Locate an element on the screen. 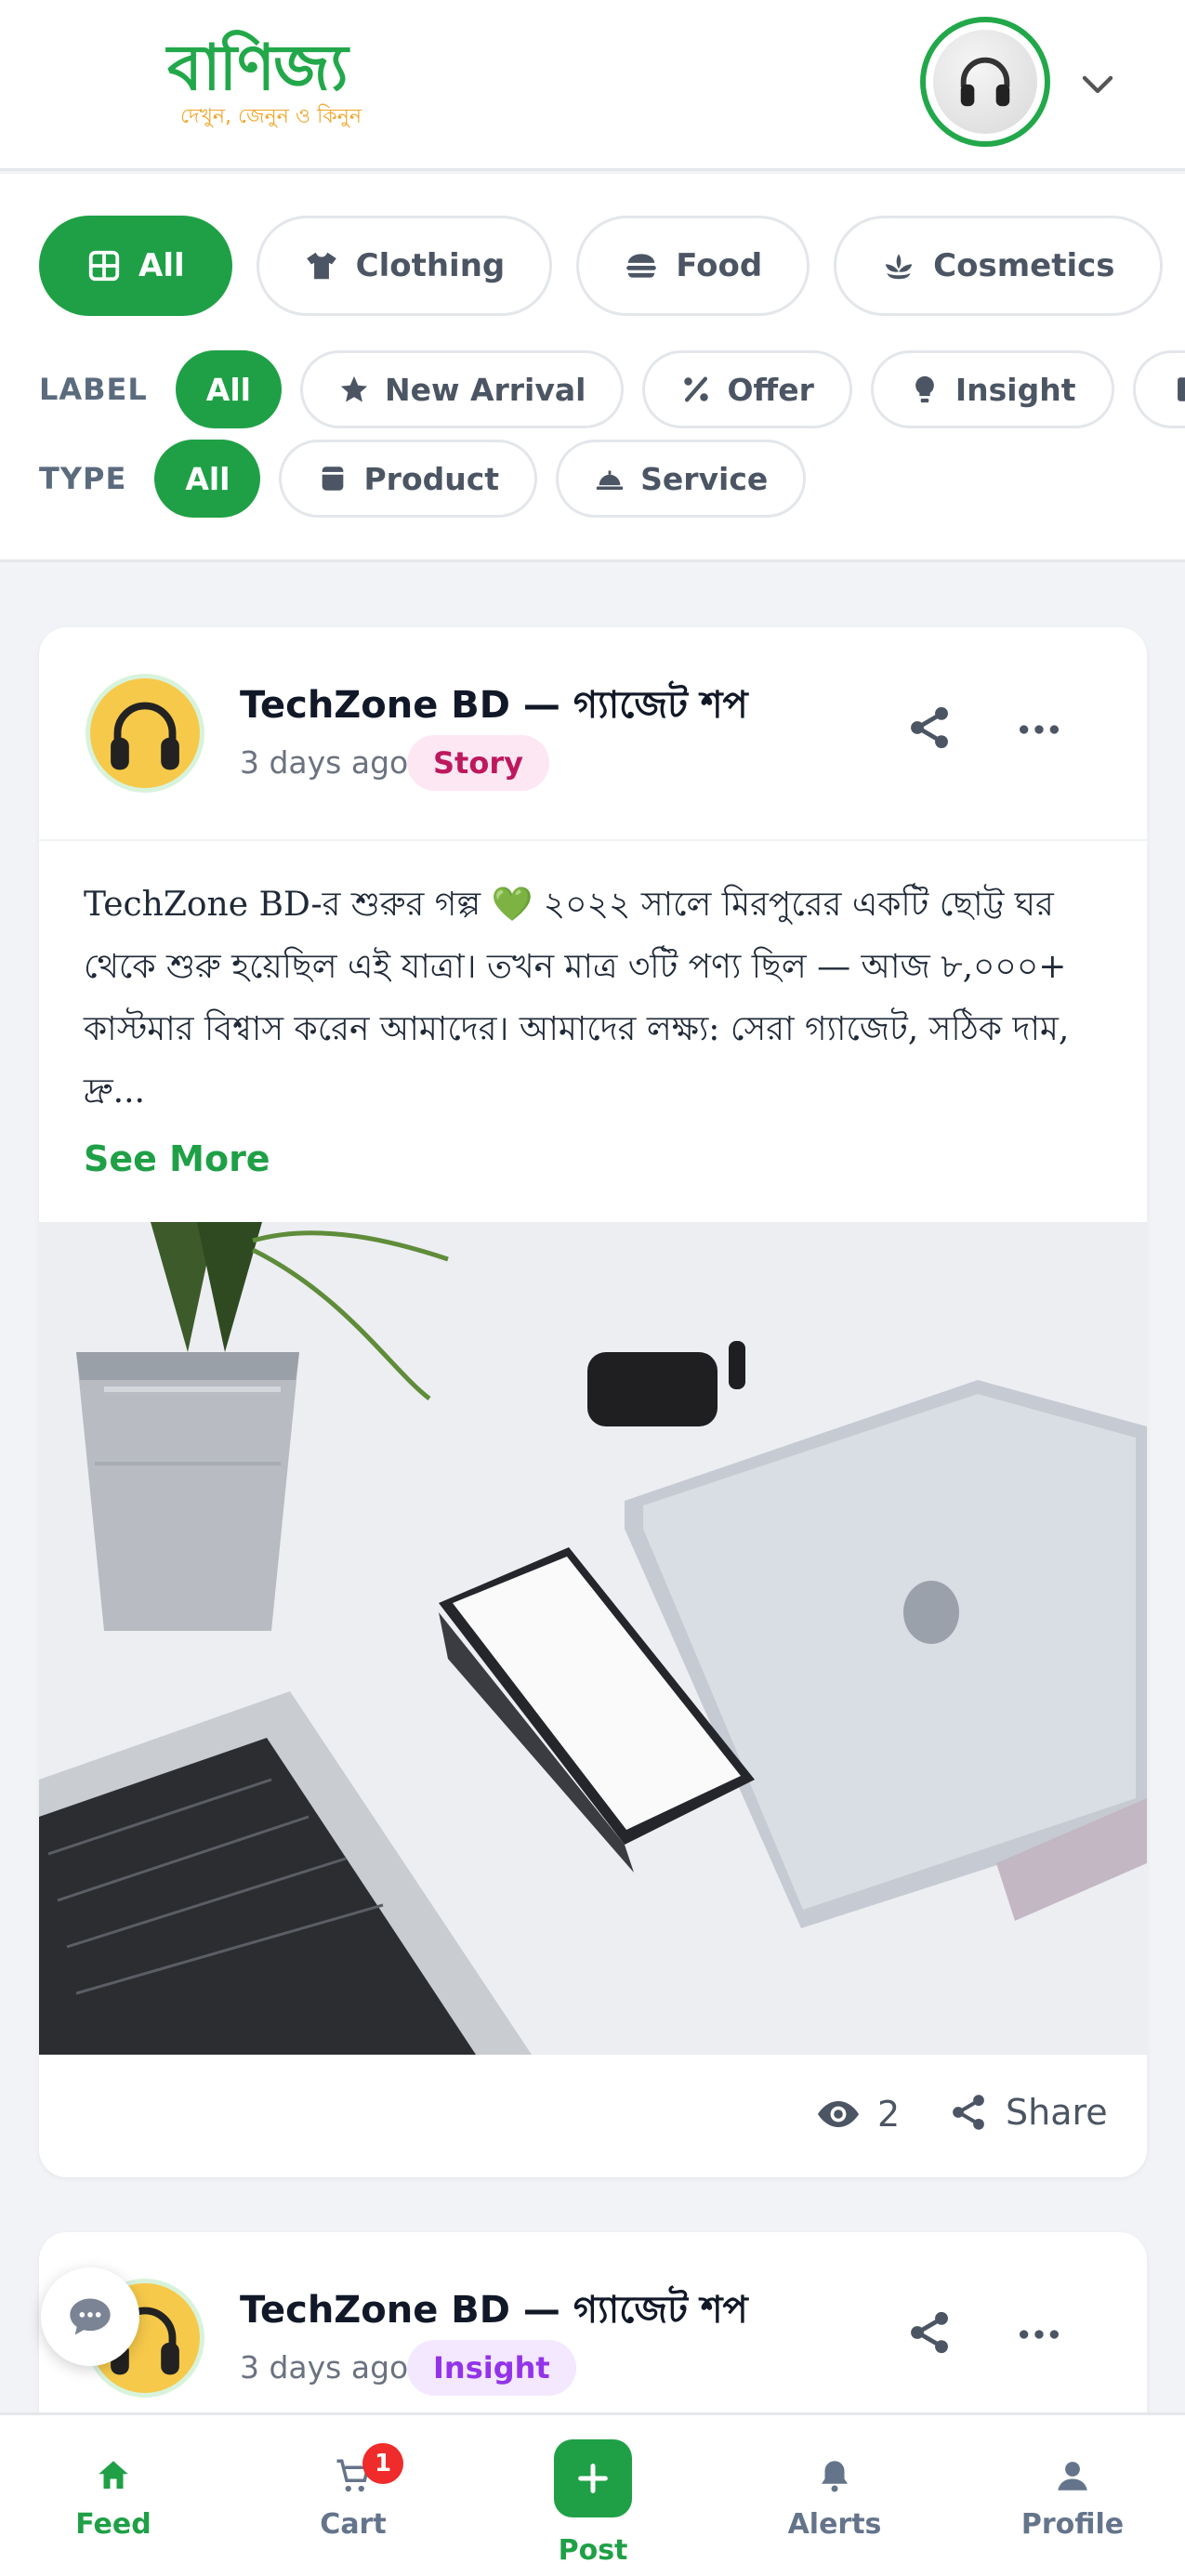  type-chip-text: Product is located at coordinates (431, 478).